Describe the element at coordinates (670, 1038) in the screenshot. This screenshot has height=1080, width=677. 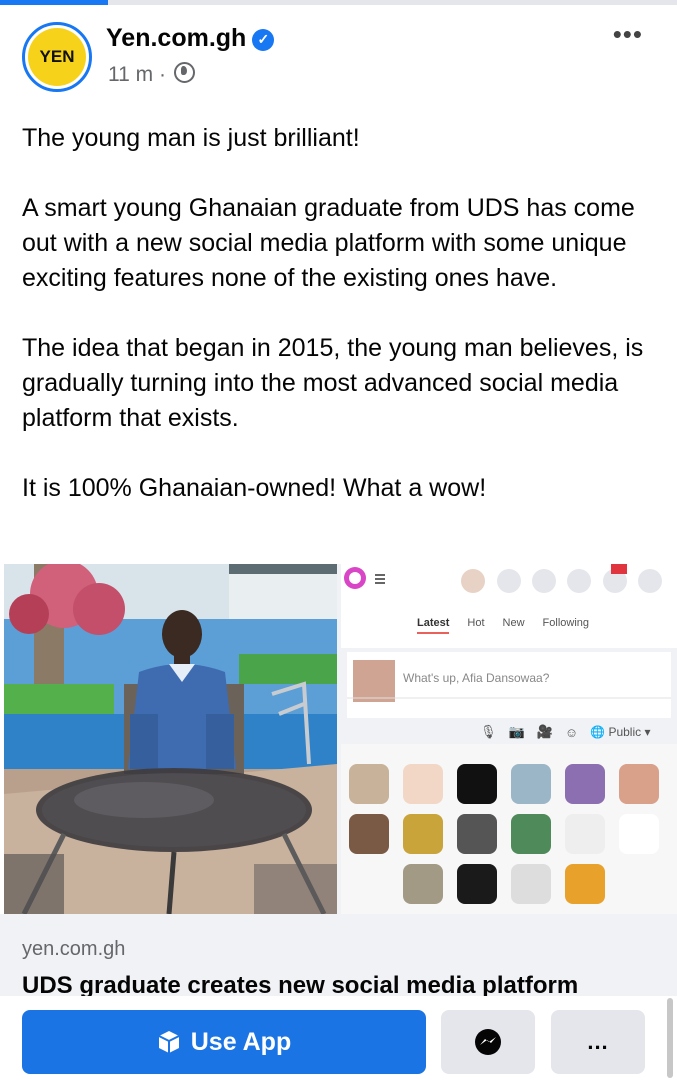
I see `scrollbar` at that location.